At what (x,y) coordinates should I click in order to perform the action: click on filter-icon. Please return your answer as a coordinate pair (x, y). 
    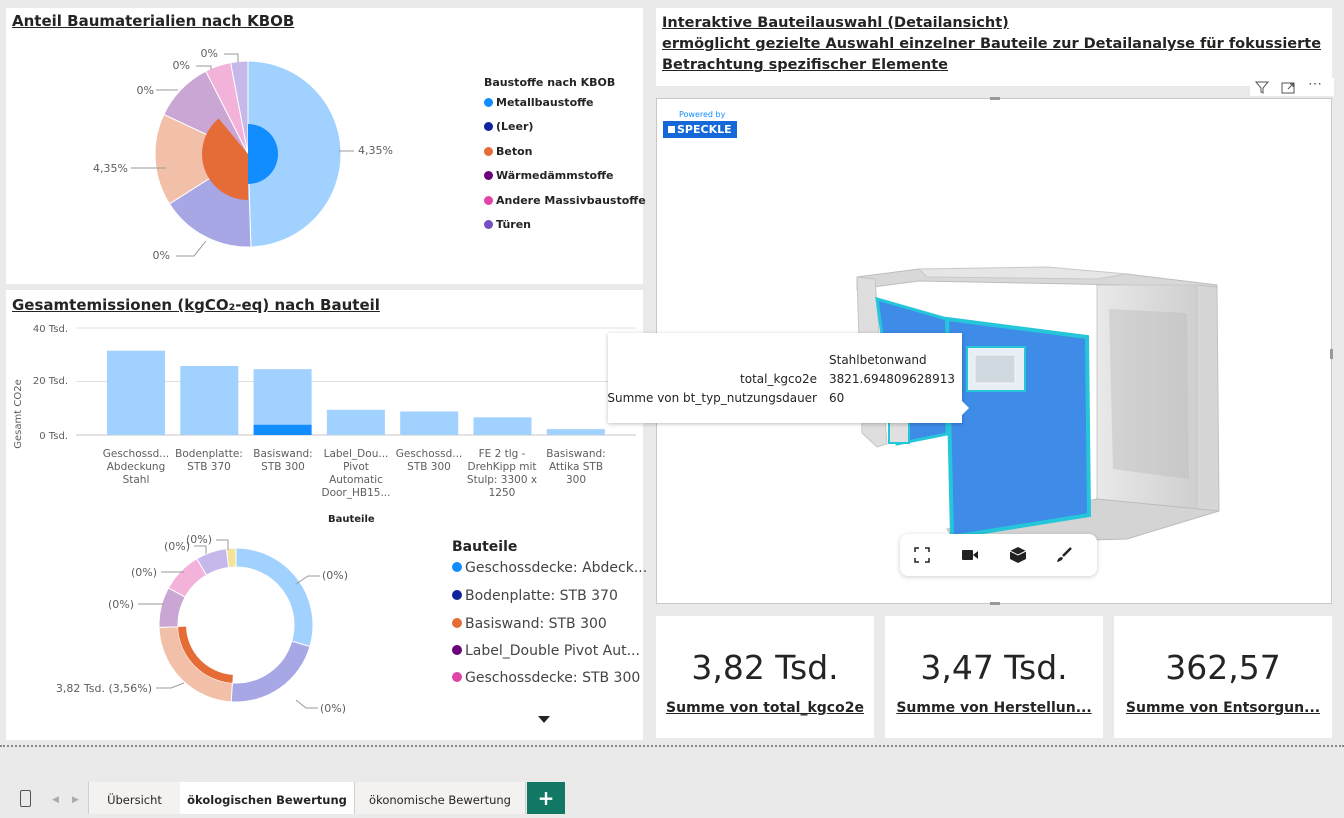
    Looking at the image, I should click on (1262, 87).